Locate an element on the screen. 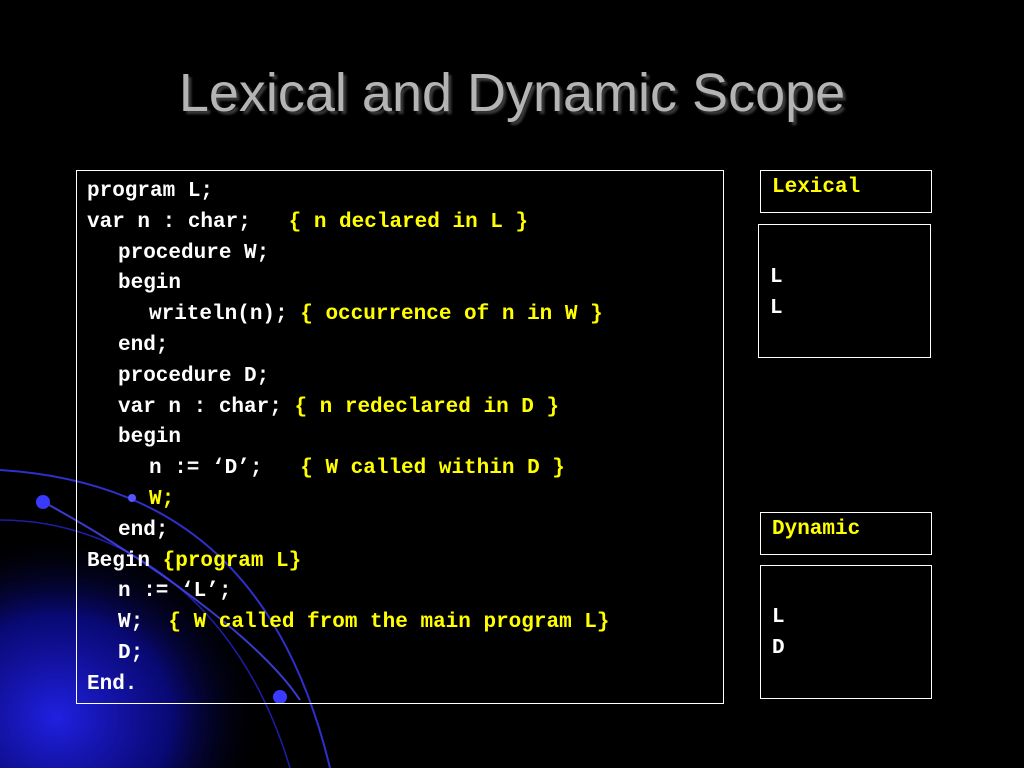  code-line: n := ‘L’; is located at coordinates (175, 592).